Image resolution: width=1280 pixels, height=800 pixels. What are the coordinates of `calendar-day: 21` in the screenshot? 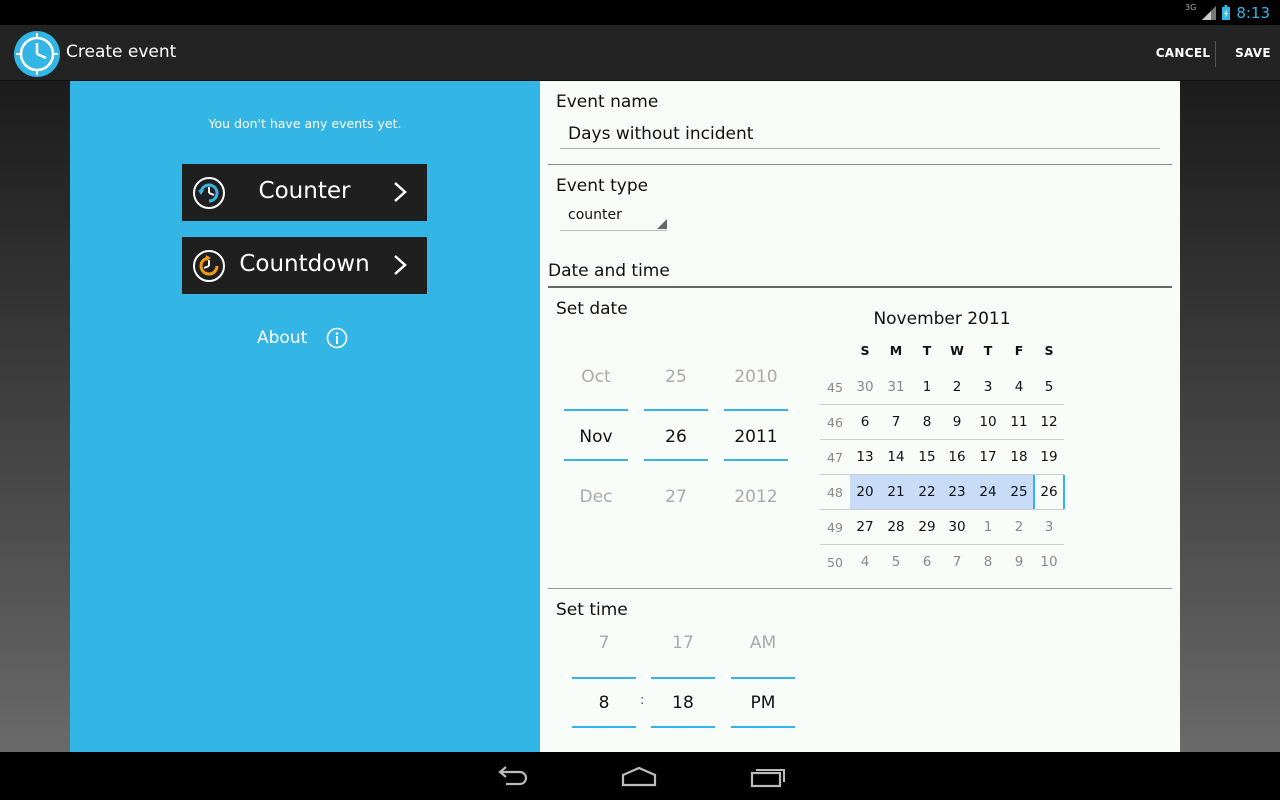 It's located at (896, 492).